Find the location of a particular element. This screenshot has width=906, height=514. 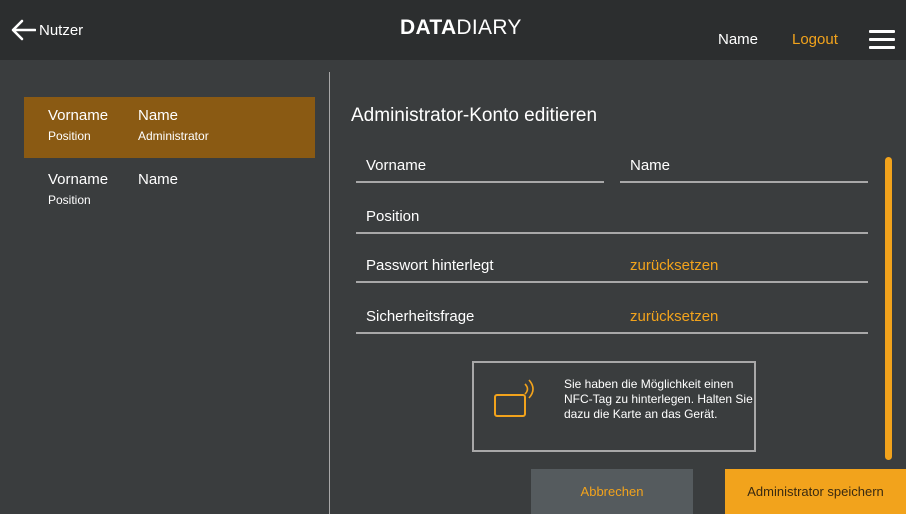

top-bar: Nutzer DATA DIARY Name Logout is located at coordinates (453, 30).